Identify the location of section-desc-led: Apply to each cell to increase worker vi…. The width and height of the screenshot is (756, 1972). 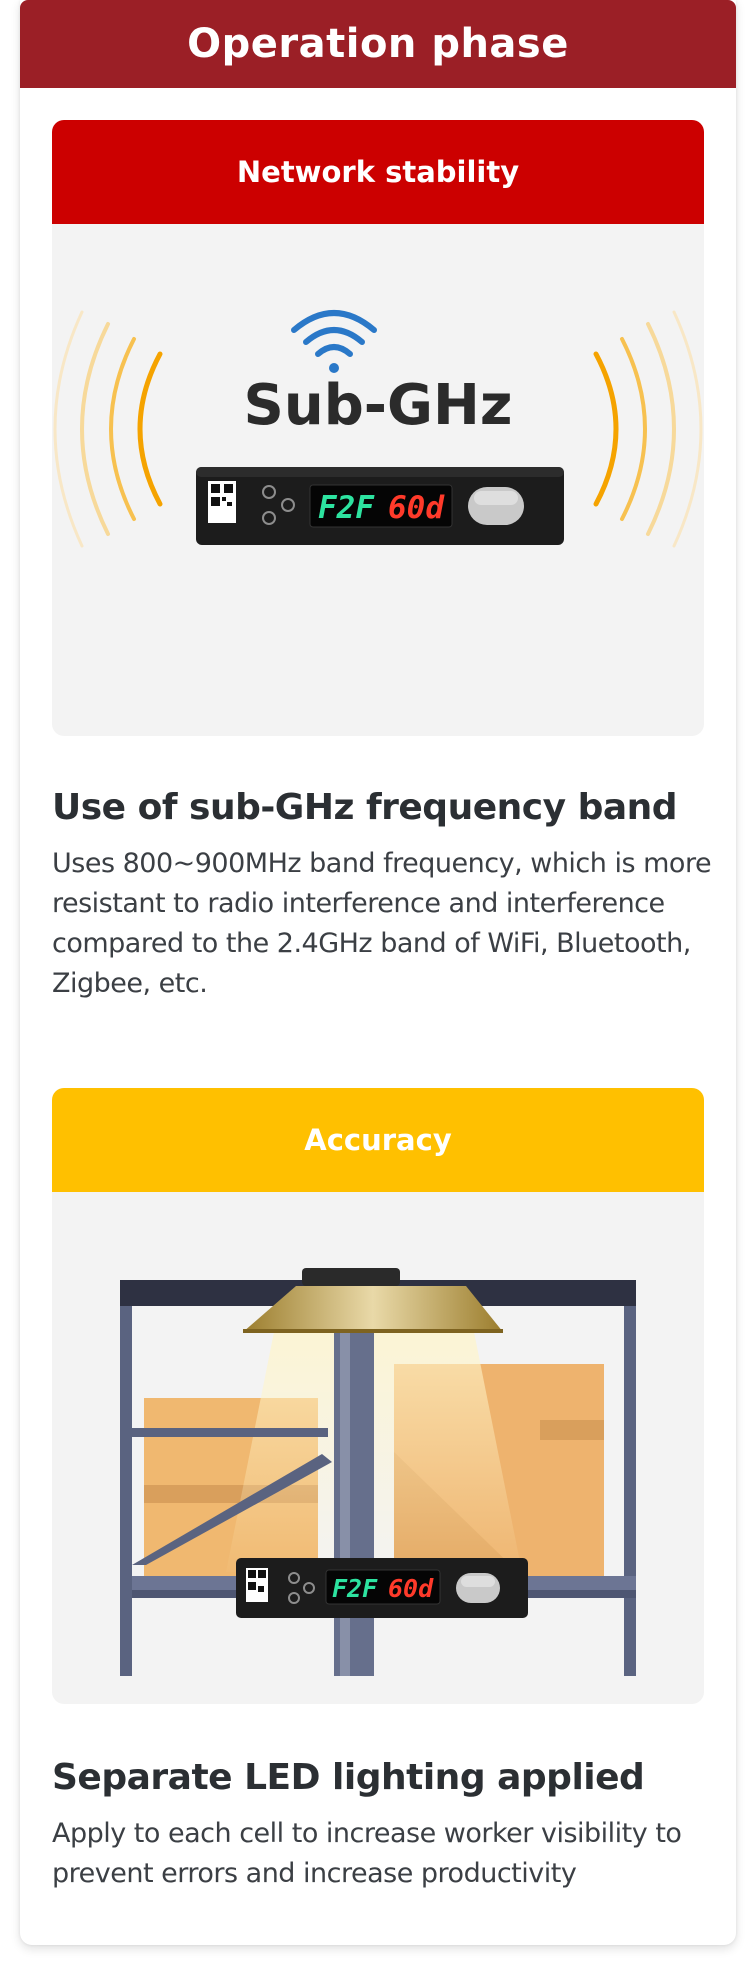
(367, 1853).